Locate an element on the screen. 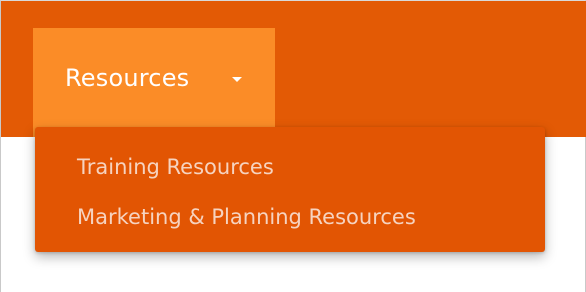 Image resolution: width=586 pixels, height=292 pixels. caret-down-icon is located at coordinates (237, 79).